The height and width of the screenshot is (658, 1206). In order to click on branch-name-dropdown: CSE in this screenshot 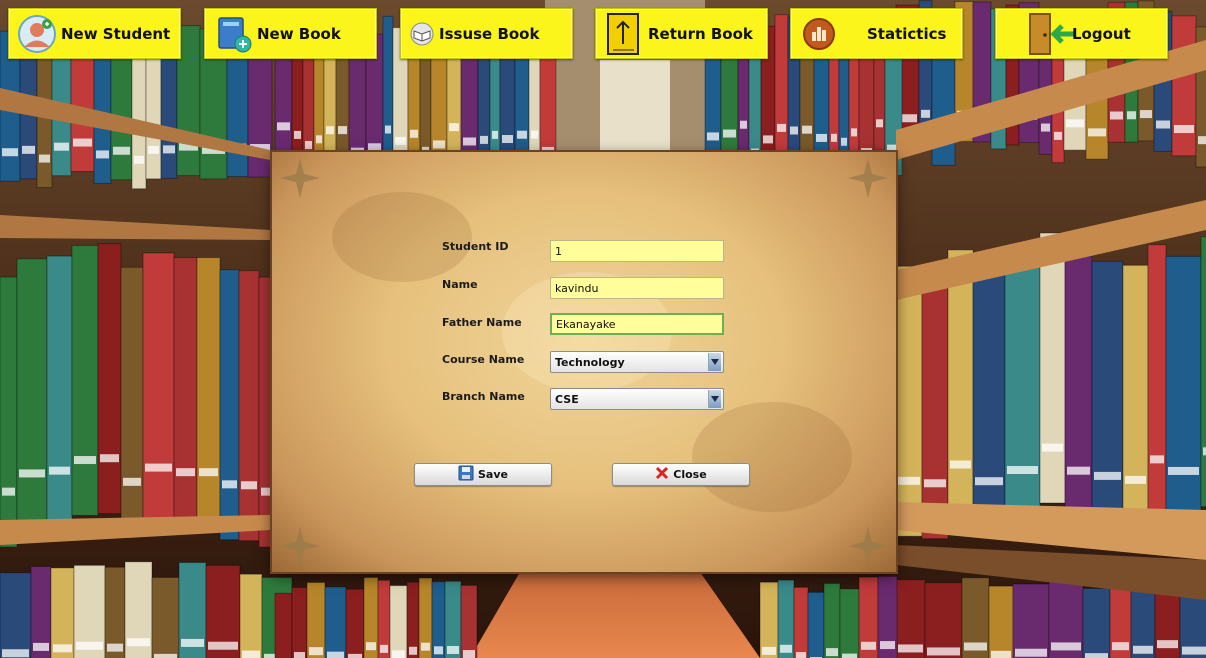, I will do `click(637, 399)`.